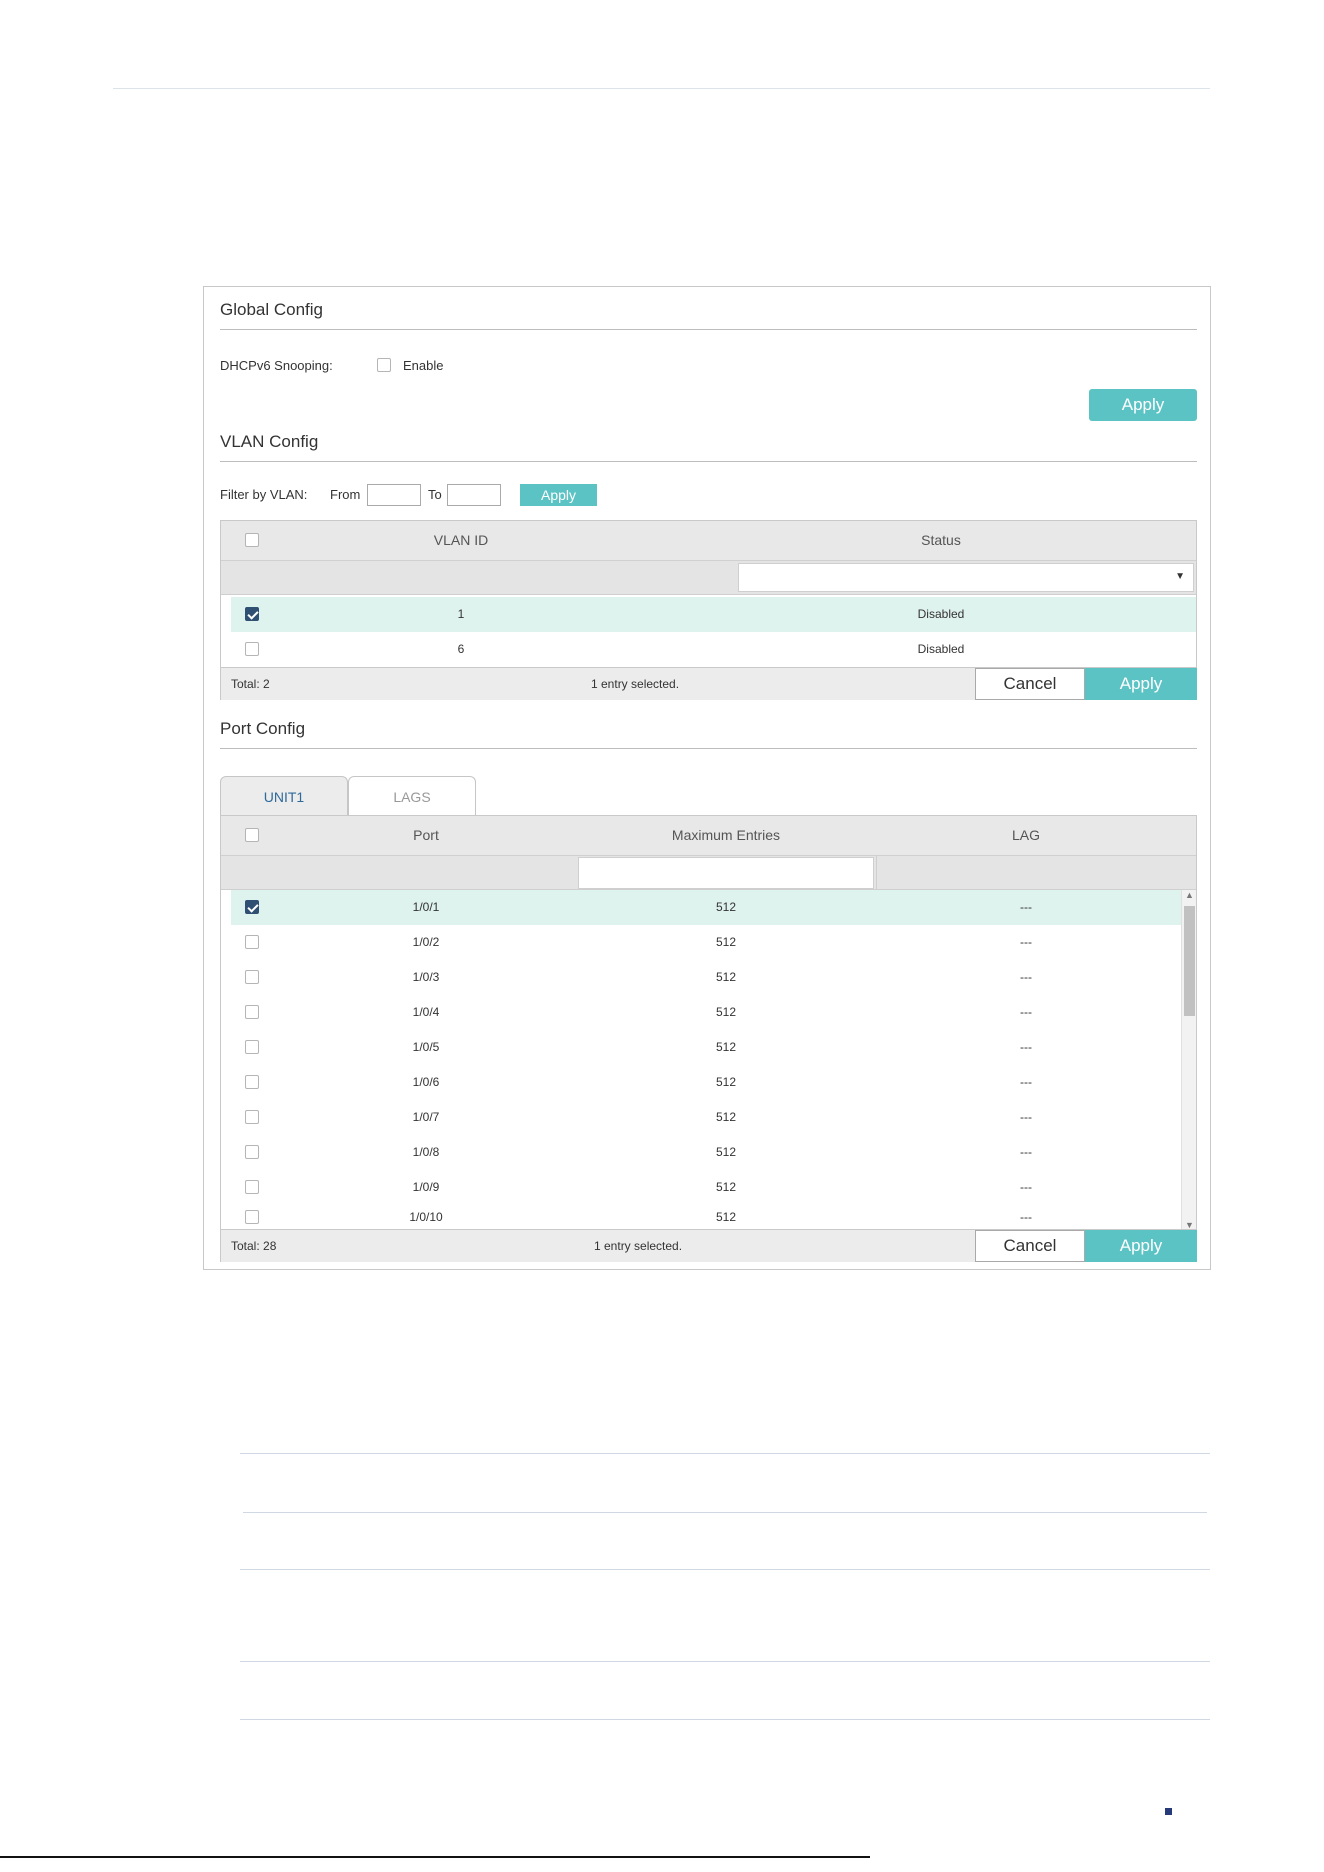  Describe the element at coordinates (1189, 895) in the screenshot. I see `scroll-up-icon: ▲` at that location.